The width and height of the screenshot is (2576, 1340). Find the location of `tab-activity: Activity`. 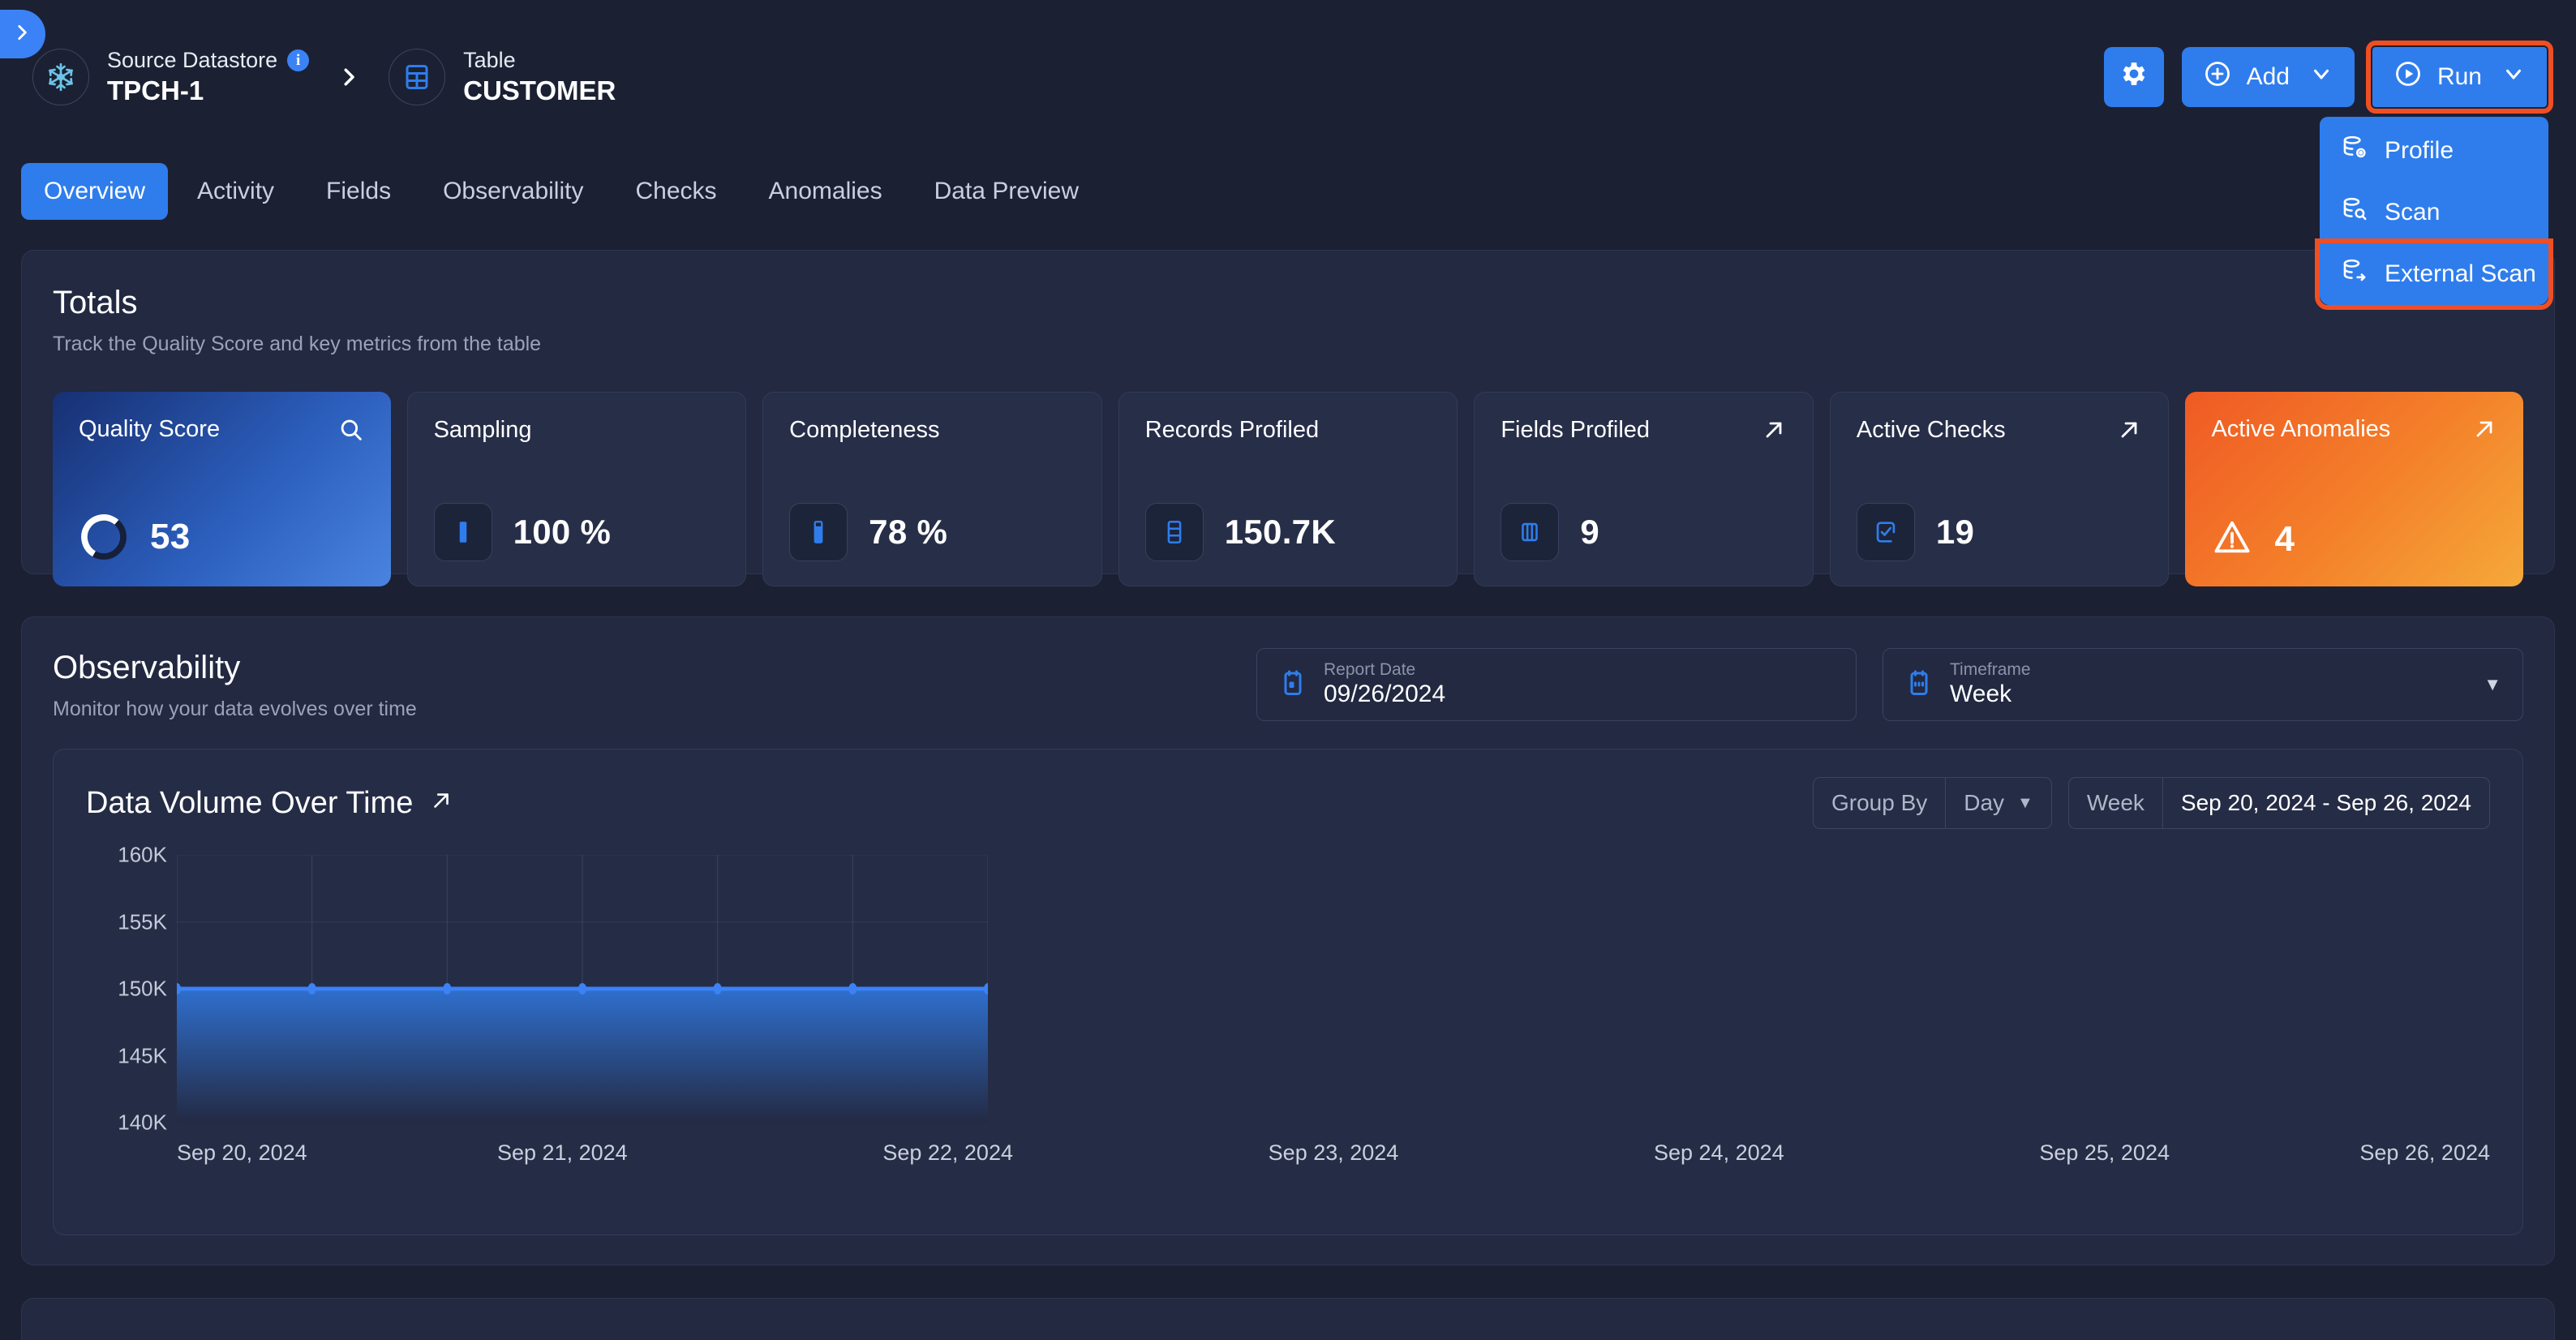

tab-activity: Activity is located at coordinates (235, 191).